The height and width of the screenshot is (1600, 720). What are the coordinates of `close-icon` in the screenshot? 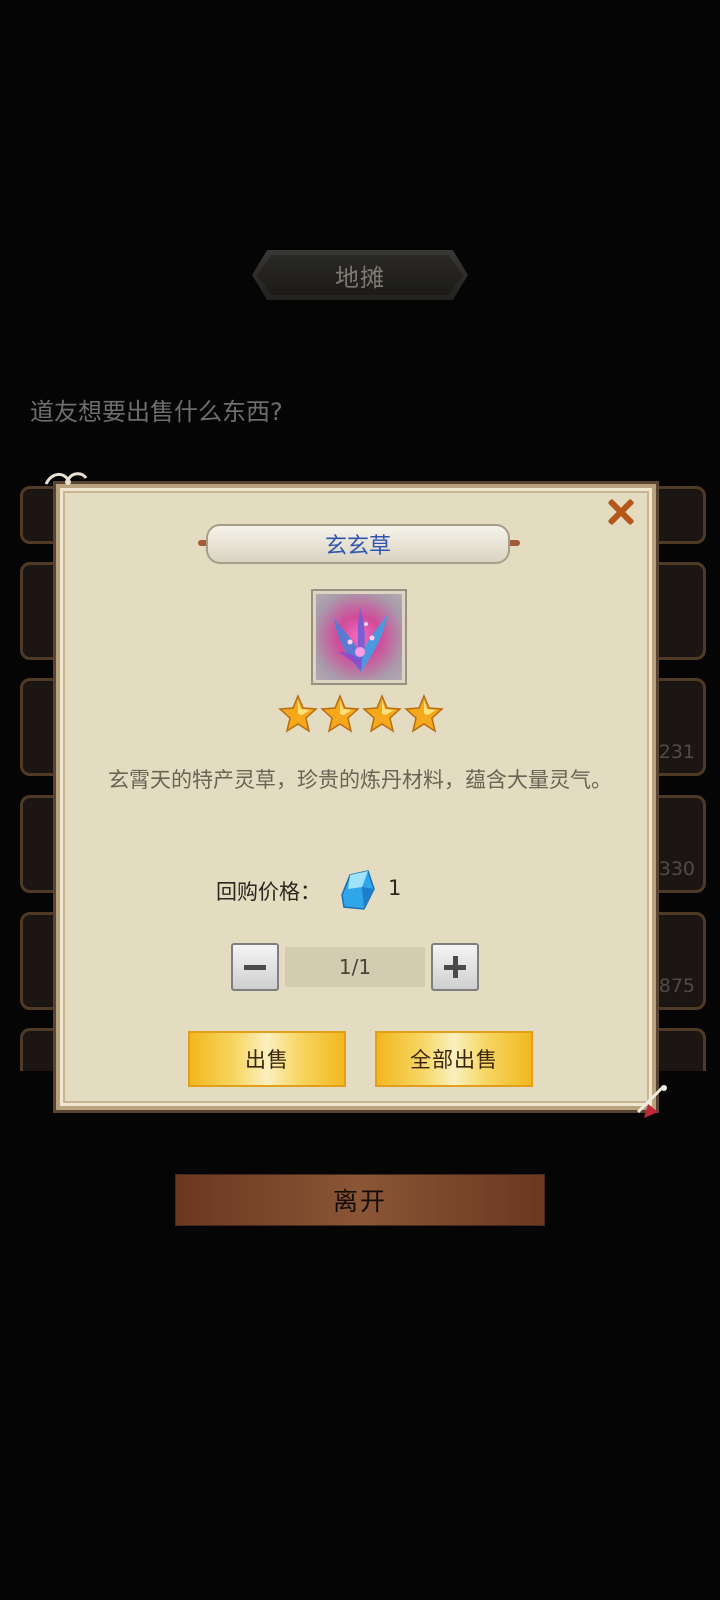 It's located at (621, 513).